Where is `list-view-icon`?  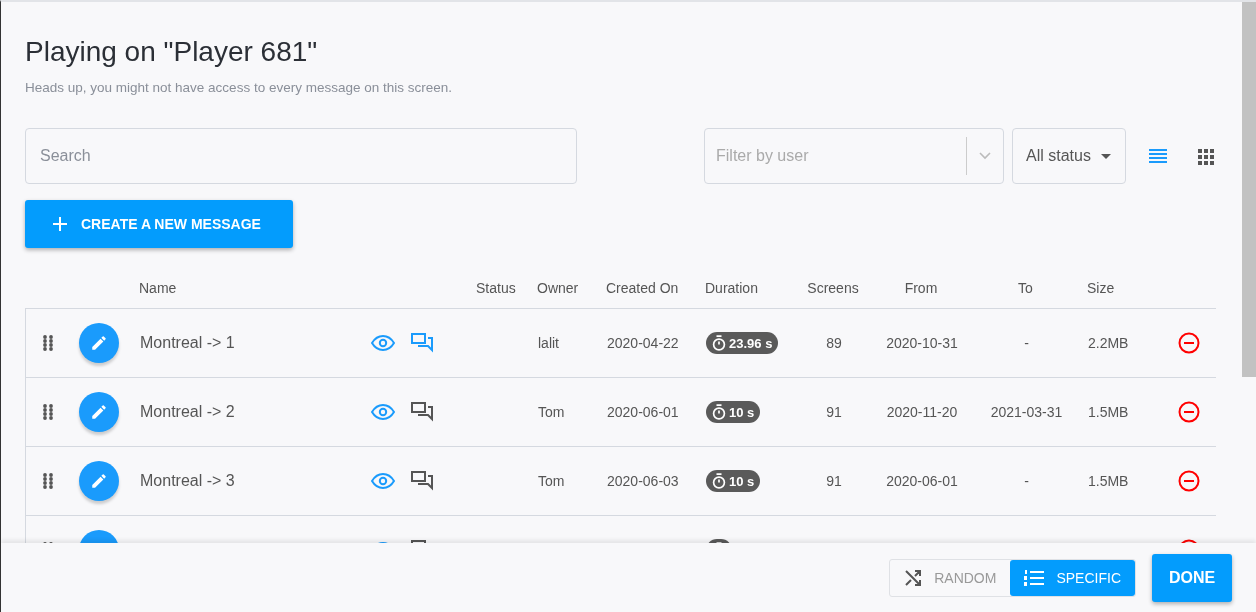
list-view-icon is located at coordinates (1158, 156).